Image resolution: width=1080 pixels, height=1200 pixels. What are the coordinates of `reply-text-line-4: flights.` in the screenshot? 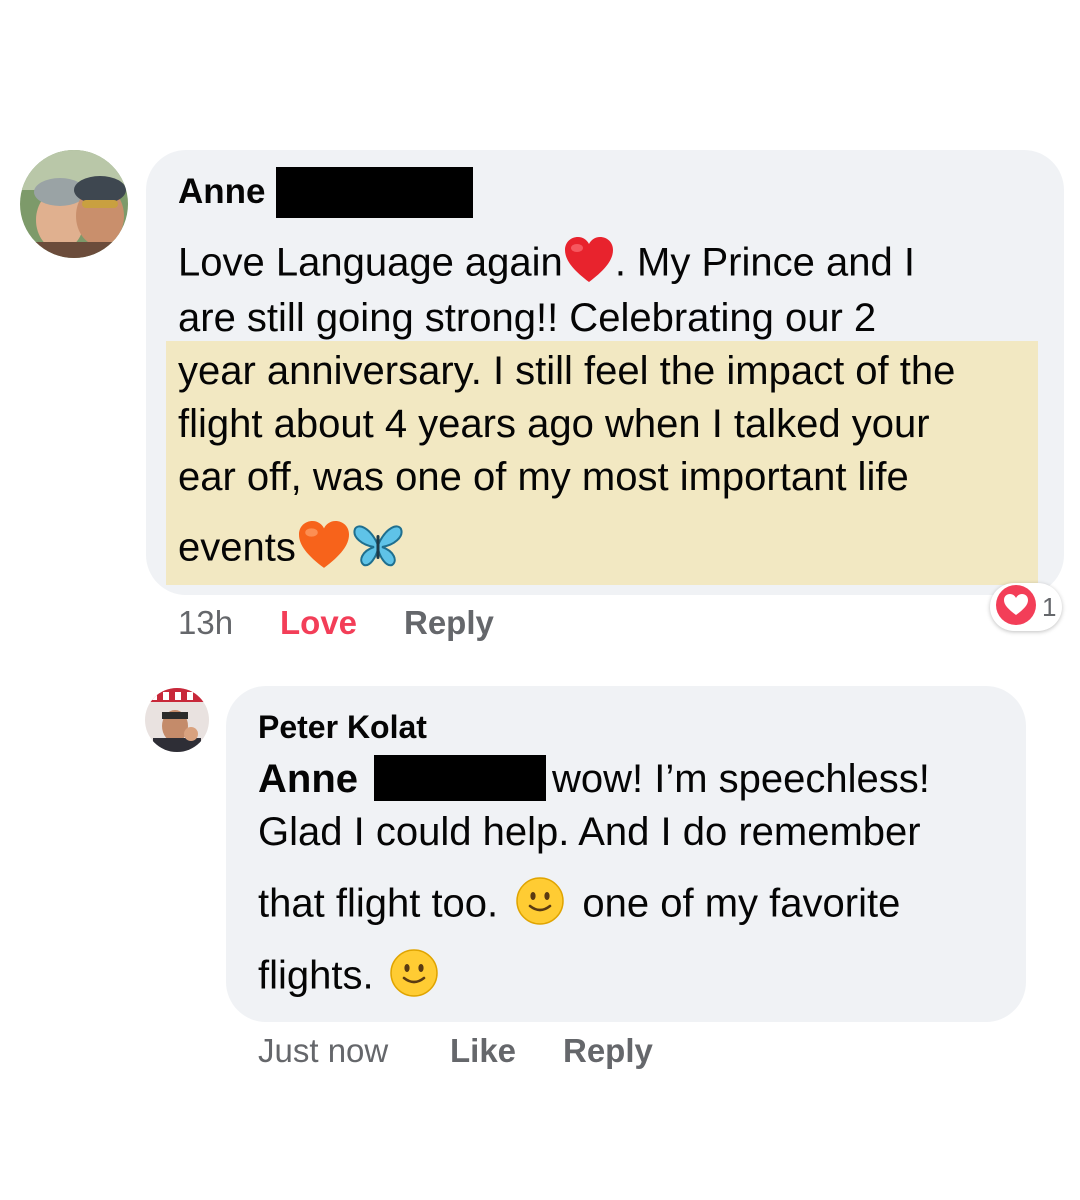 It's located at (348, 978).